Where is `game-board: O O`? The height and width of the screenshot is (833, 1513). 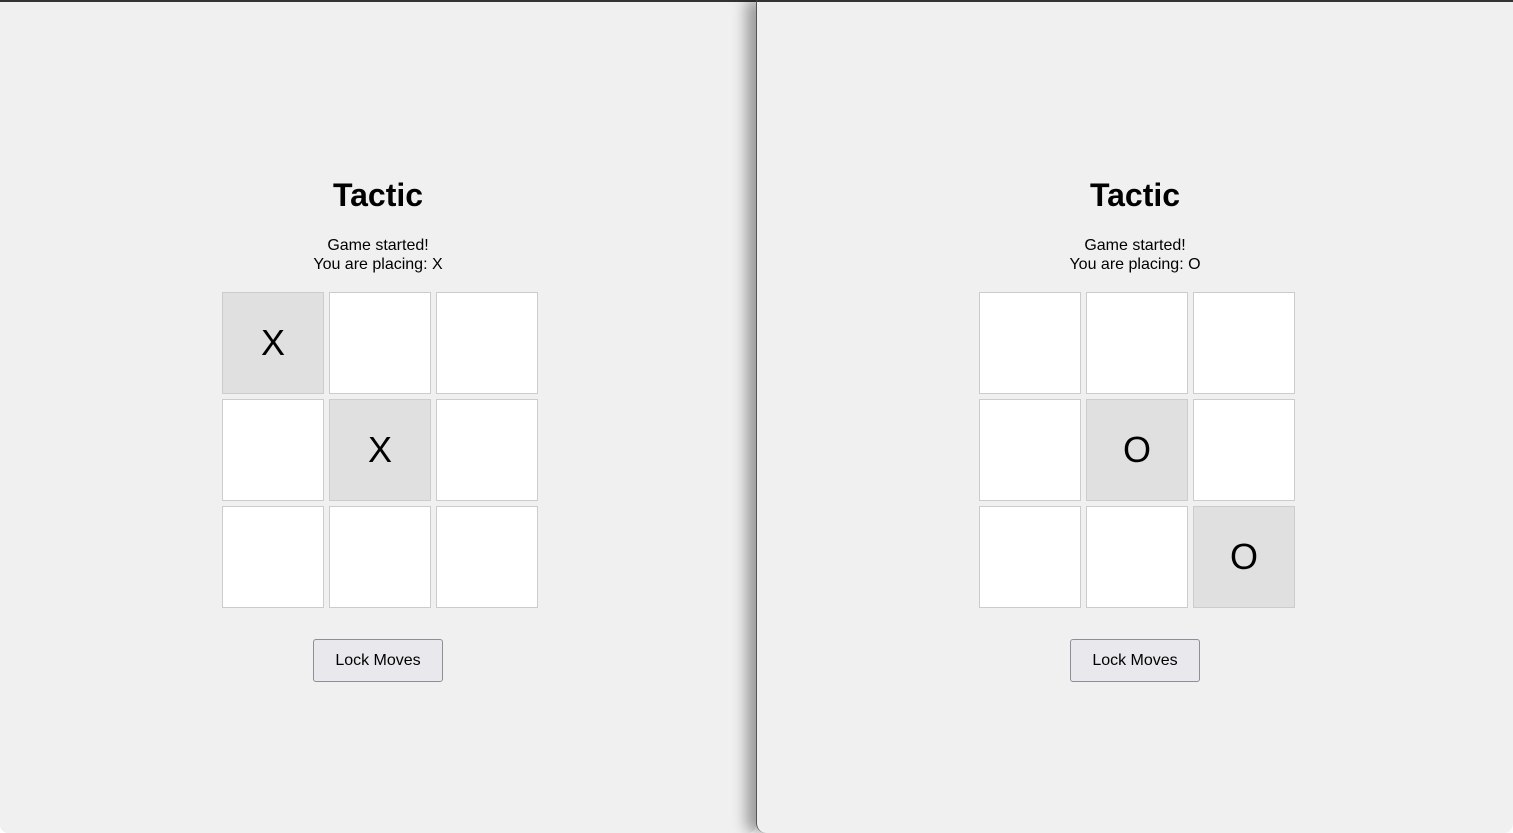
game-board: O O is located at coordinates (1137, 450).